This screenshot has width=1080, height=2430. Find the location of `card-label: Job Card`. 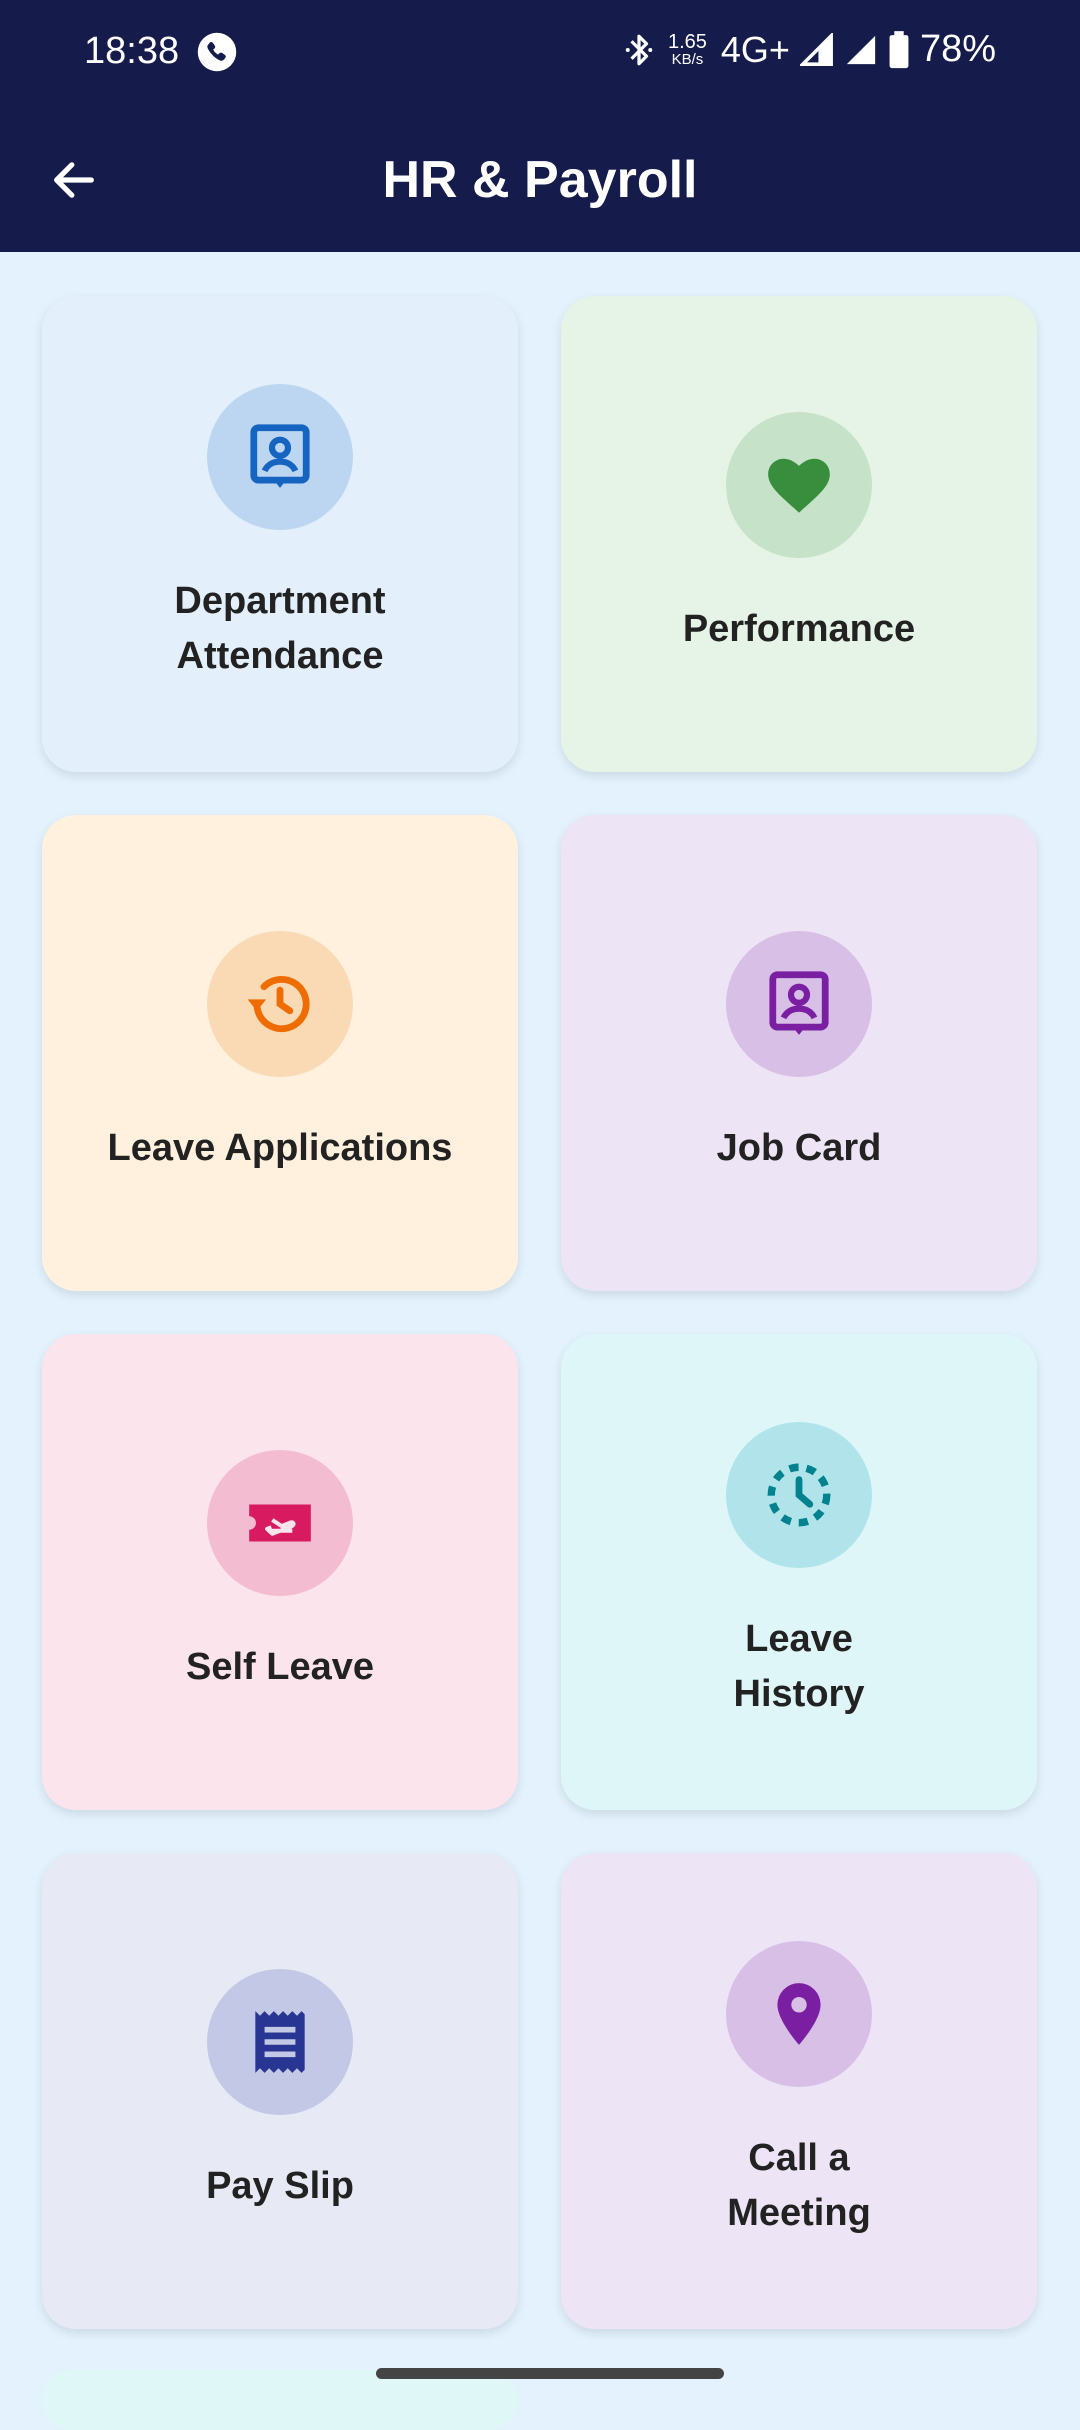

card-label: Job Card is located at coordinates (799, 1147).